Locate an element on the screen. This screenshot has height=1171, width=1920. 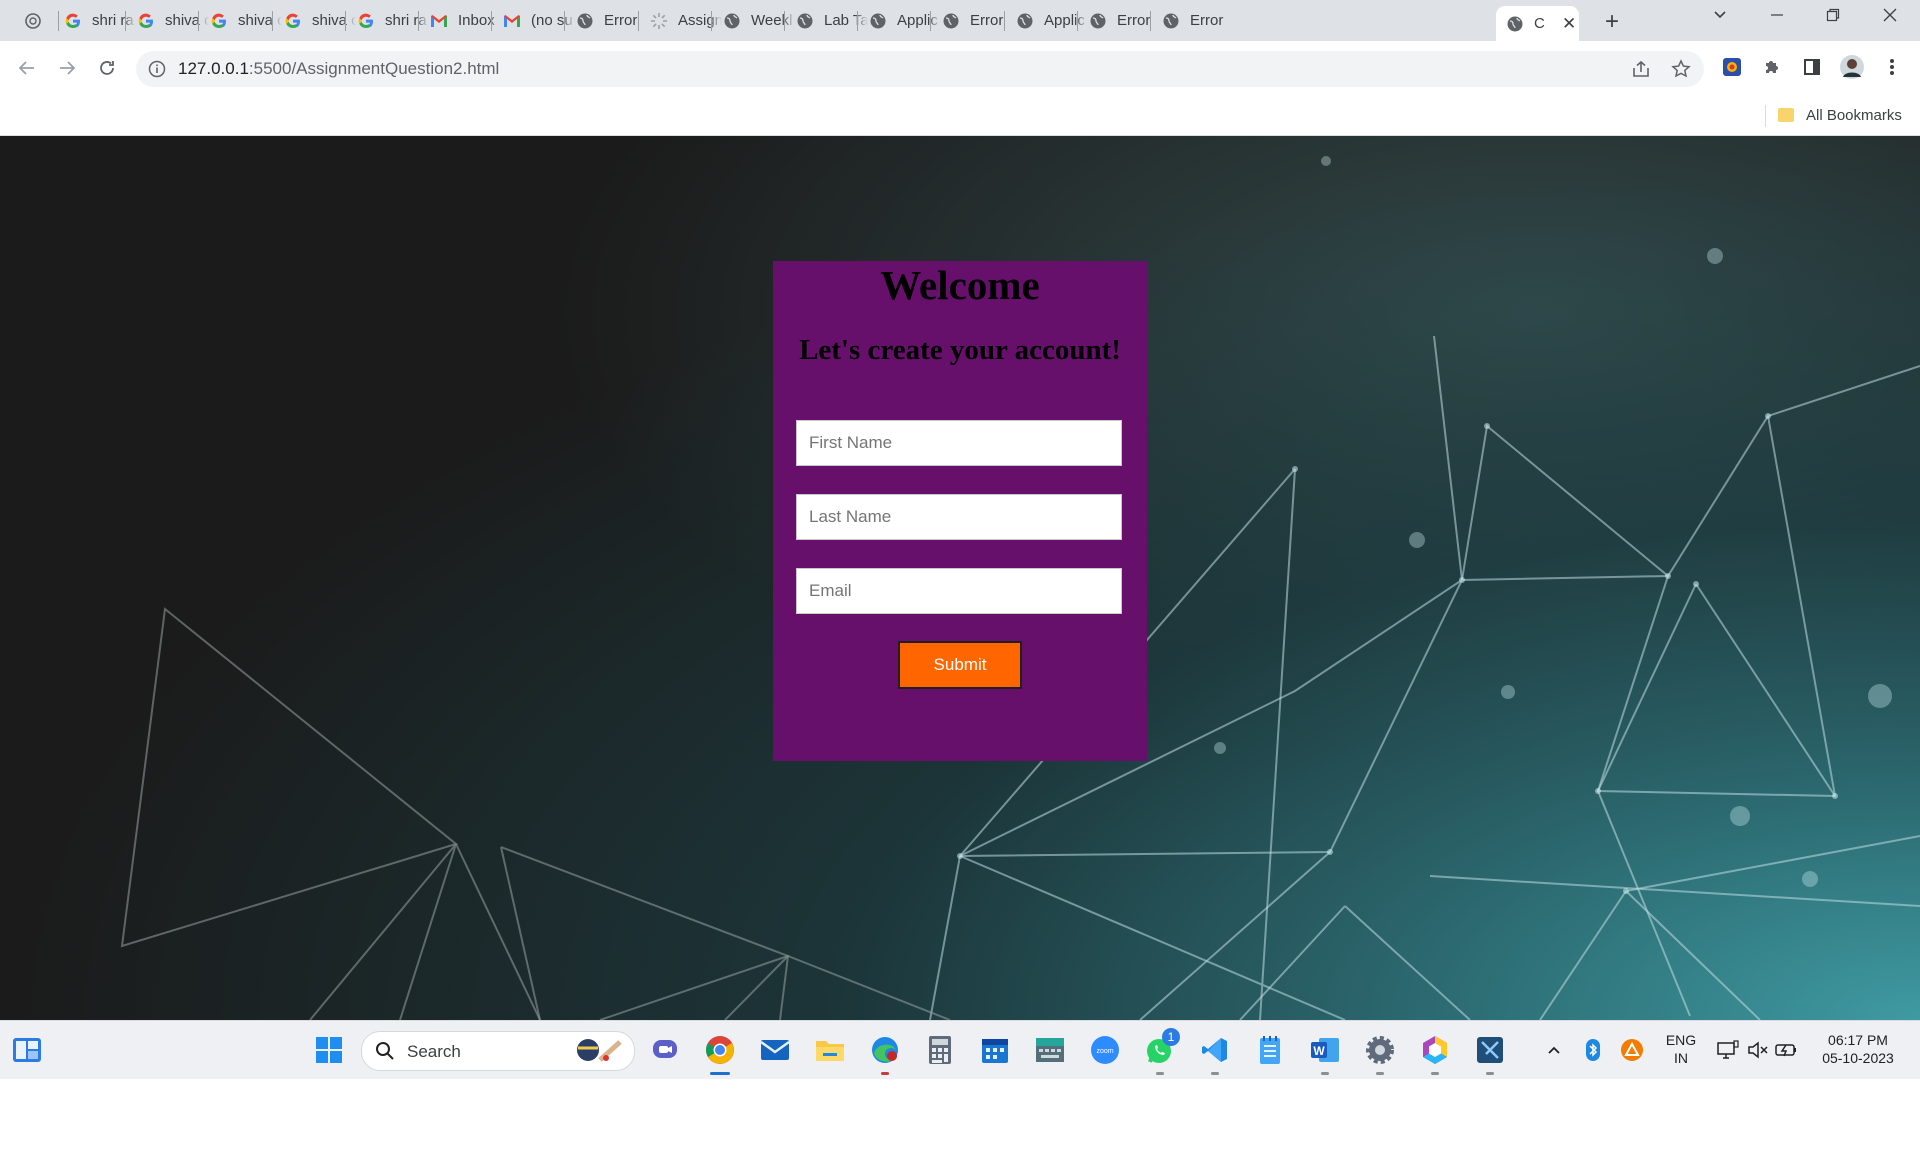
svg-text: zoom is located at coordinates (1104, 1051).